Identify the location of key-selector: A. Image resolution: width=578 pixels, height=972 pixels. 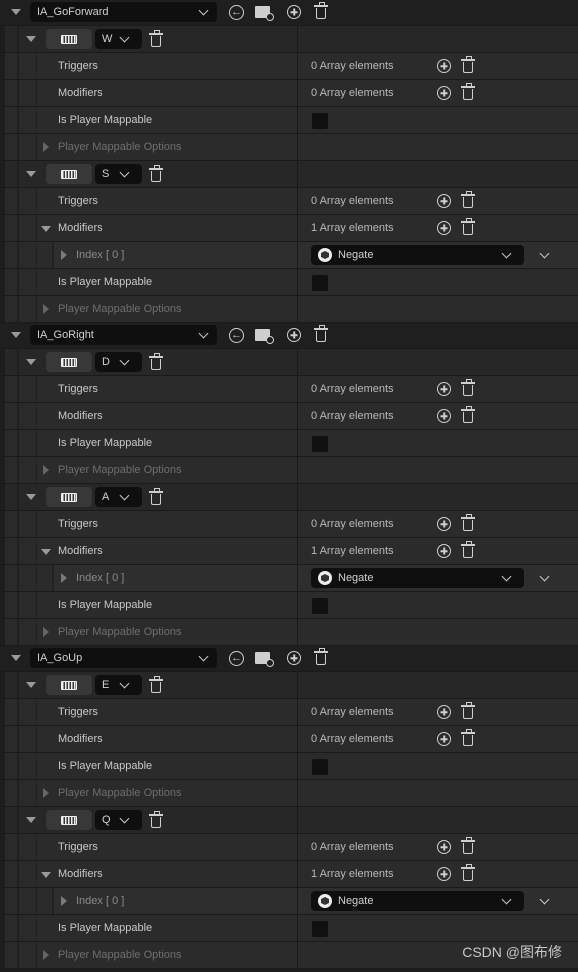
(118, 497).